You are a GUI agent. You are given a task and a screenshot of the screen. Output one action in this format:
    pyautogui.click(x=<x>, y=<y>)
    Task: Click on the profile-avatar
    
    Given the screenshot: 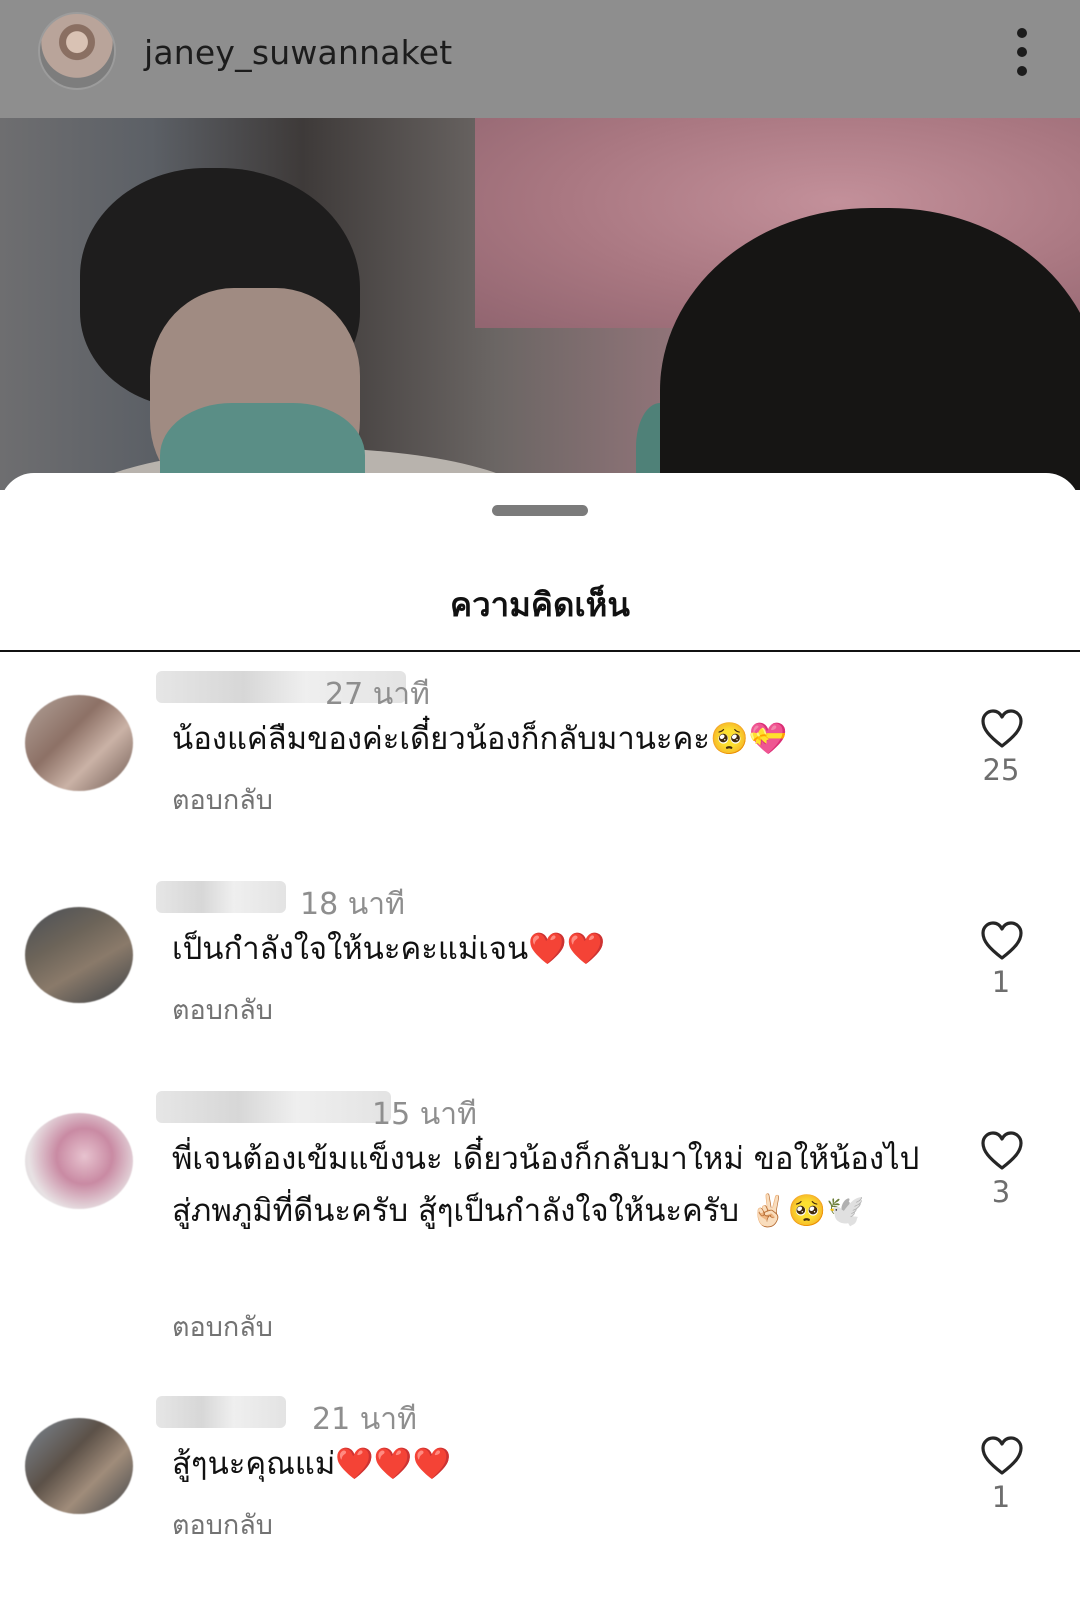 What is the action you would take?
    pyautogui.click(x=77, y=51)
    